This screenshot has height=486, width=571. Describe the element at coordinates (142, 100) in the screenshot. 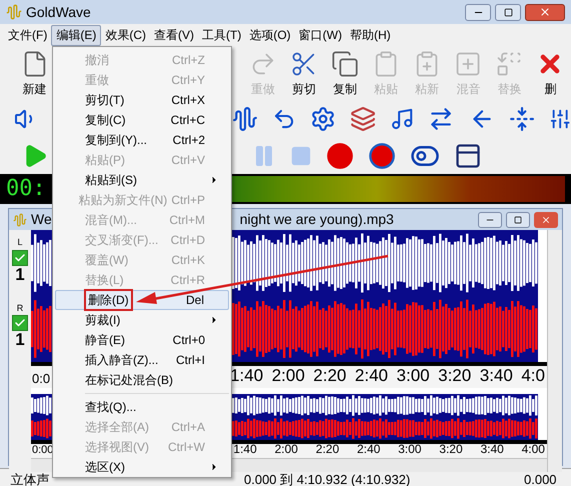

I see `menu-entry: 剪切(T) Ctrl+X` at that location.